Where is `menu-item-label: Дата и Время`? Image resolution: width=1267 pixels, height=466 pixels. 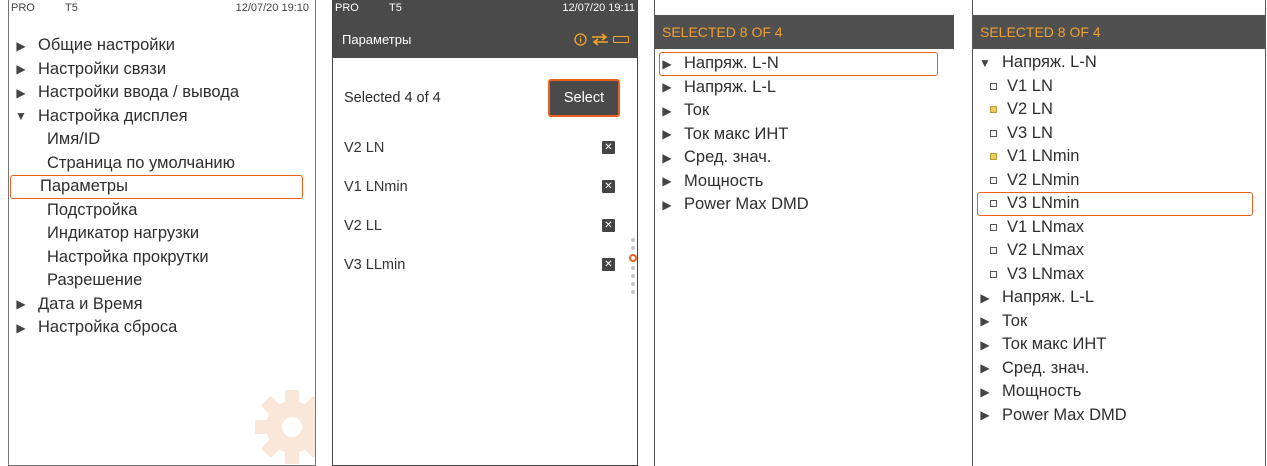 menu-item-label: Дата и Время is located at coordinates (90, 303).